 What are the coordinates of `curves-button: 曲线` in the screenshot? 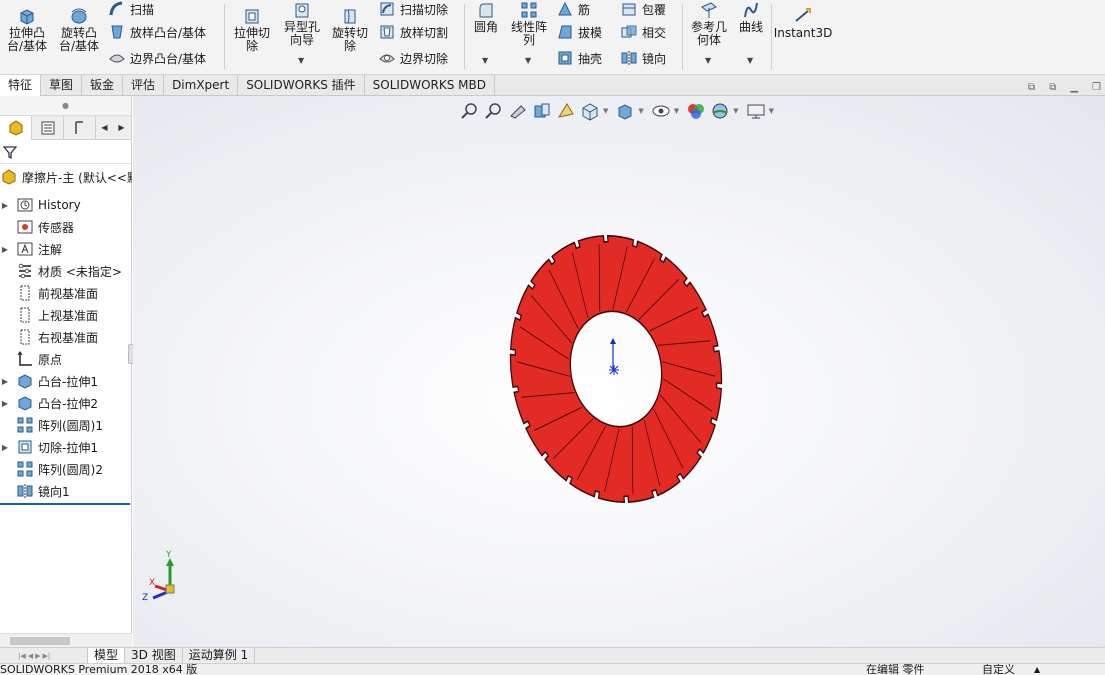 It's located at (751, 17).